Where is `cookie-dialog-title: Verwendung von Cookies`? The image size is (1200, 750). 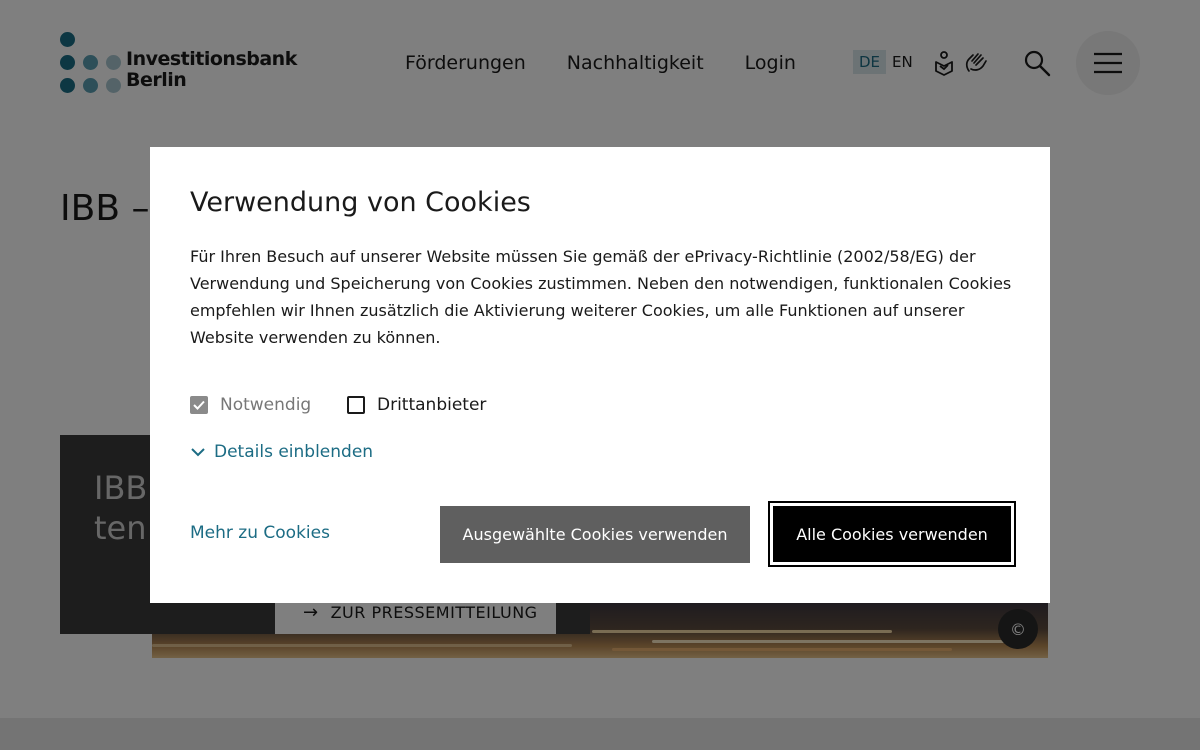 cookie-dialog-title: Verwendung von Cookies is located at coordinates (360, 202).